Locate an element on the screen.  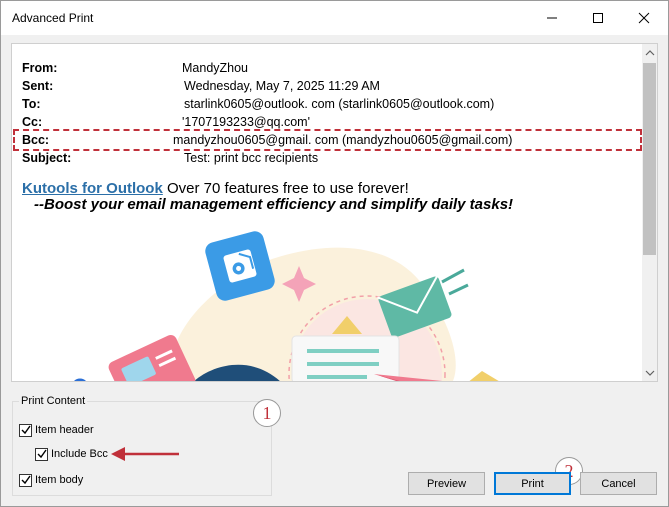
scroll-down-button is located at coordinates (649, 372).